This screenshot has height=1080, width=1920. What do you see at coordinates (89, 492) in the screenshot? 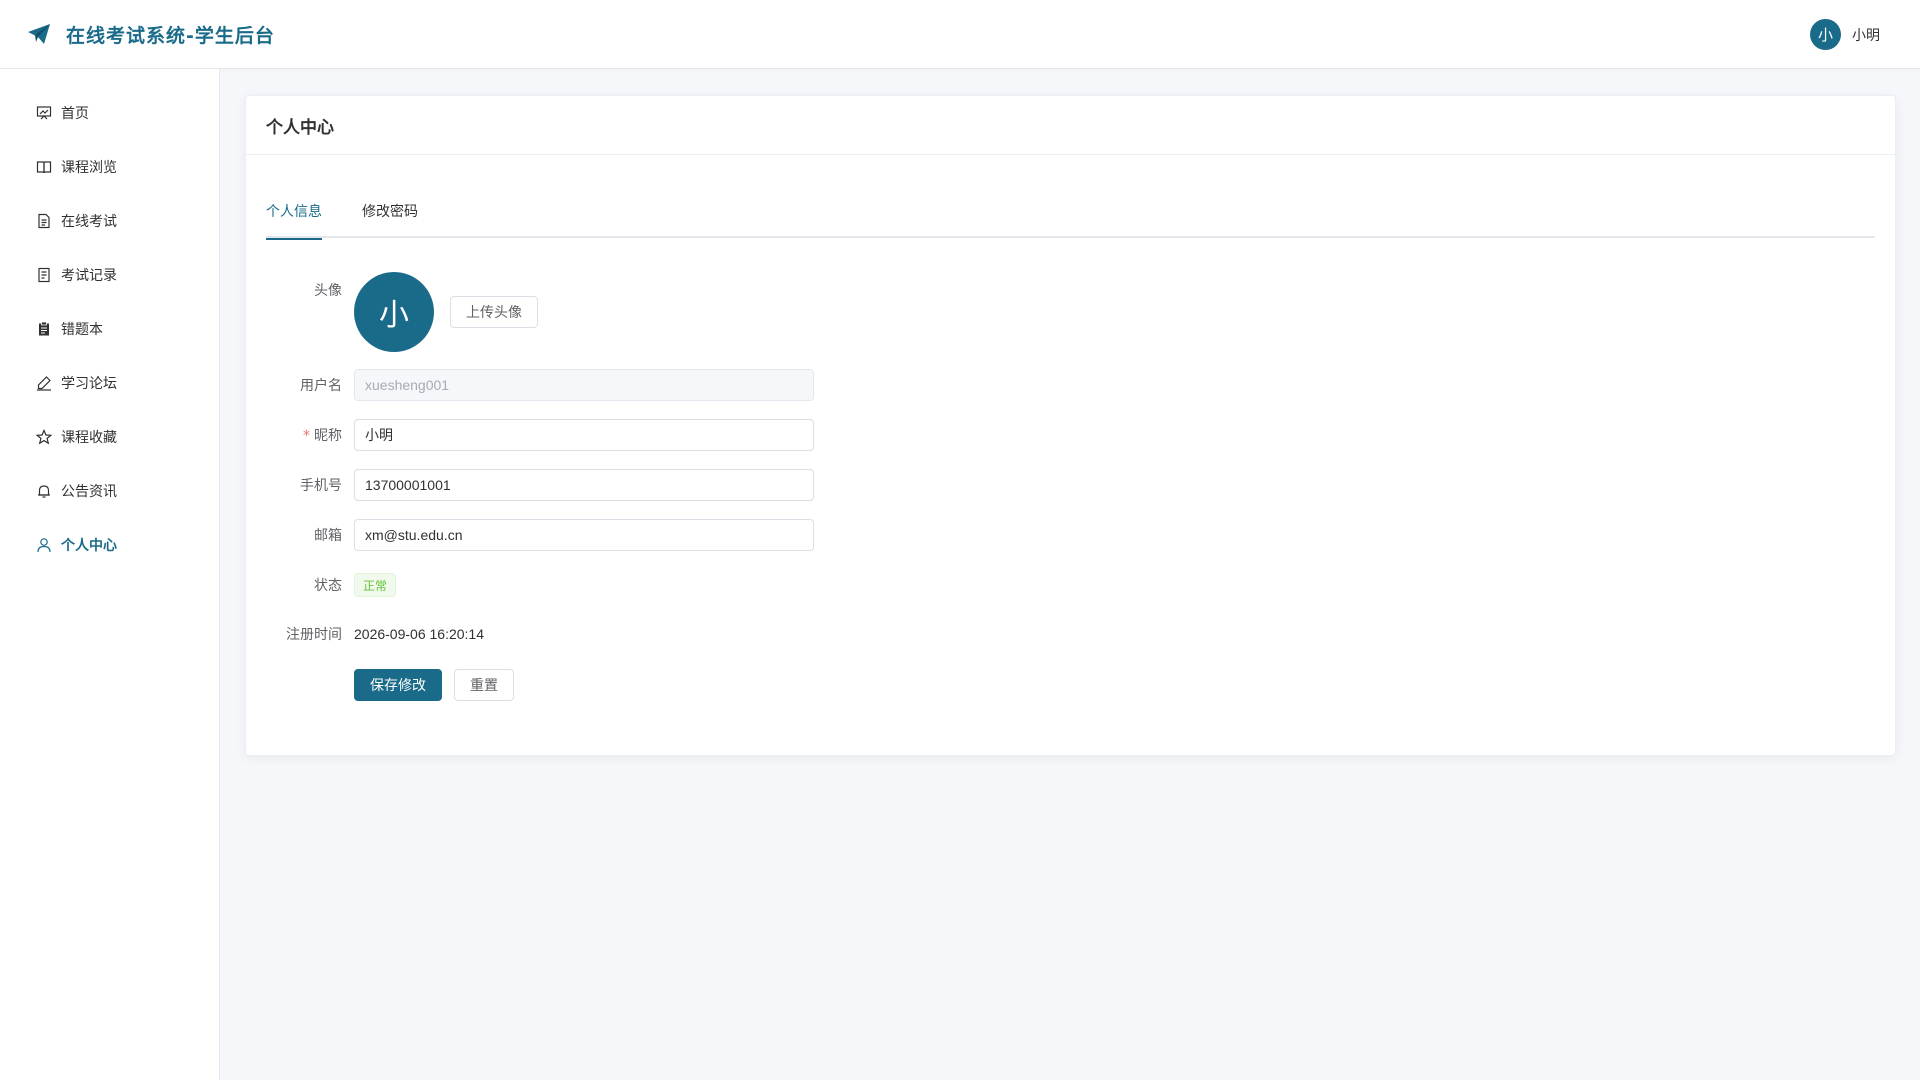
I see `sidebar-item-label: 公告资讯` at bounding box center [89, 492].